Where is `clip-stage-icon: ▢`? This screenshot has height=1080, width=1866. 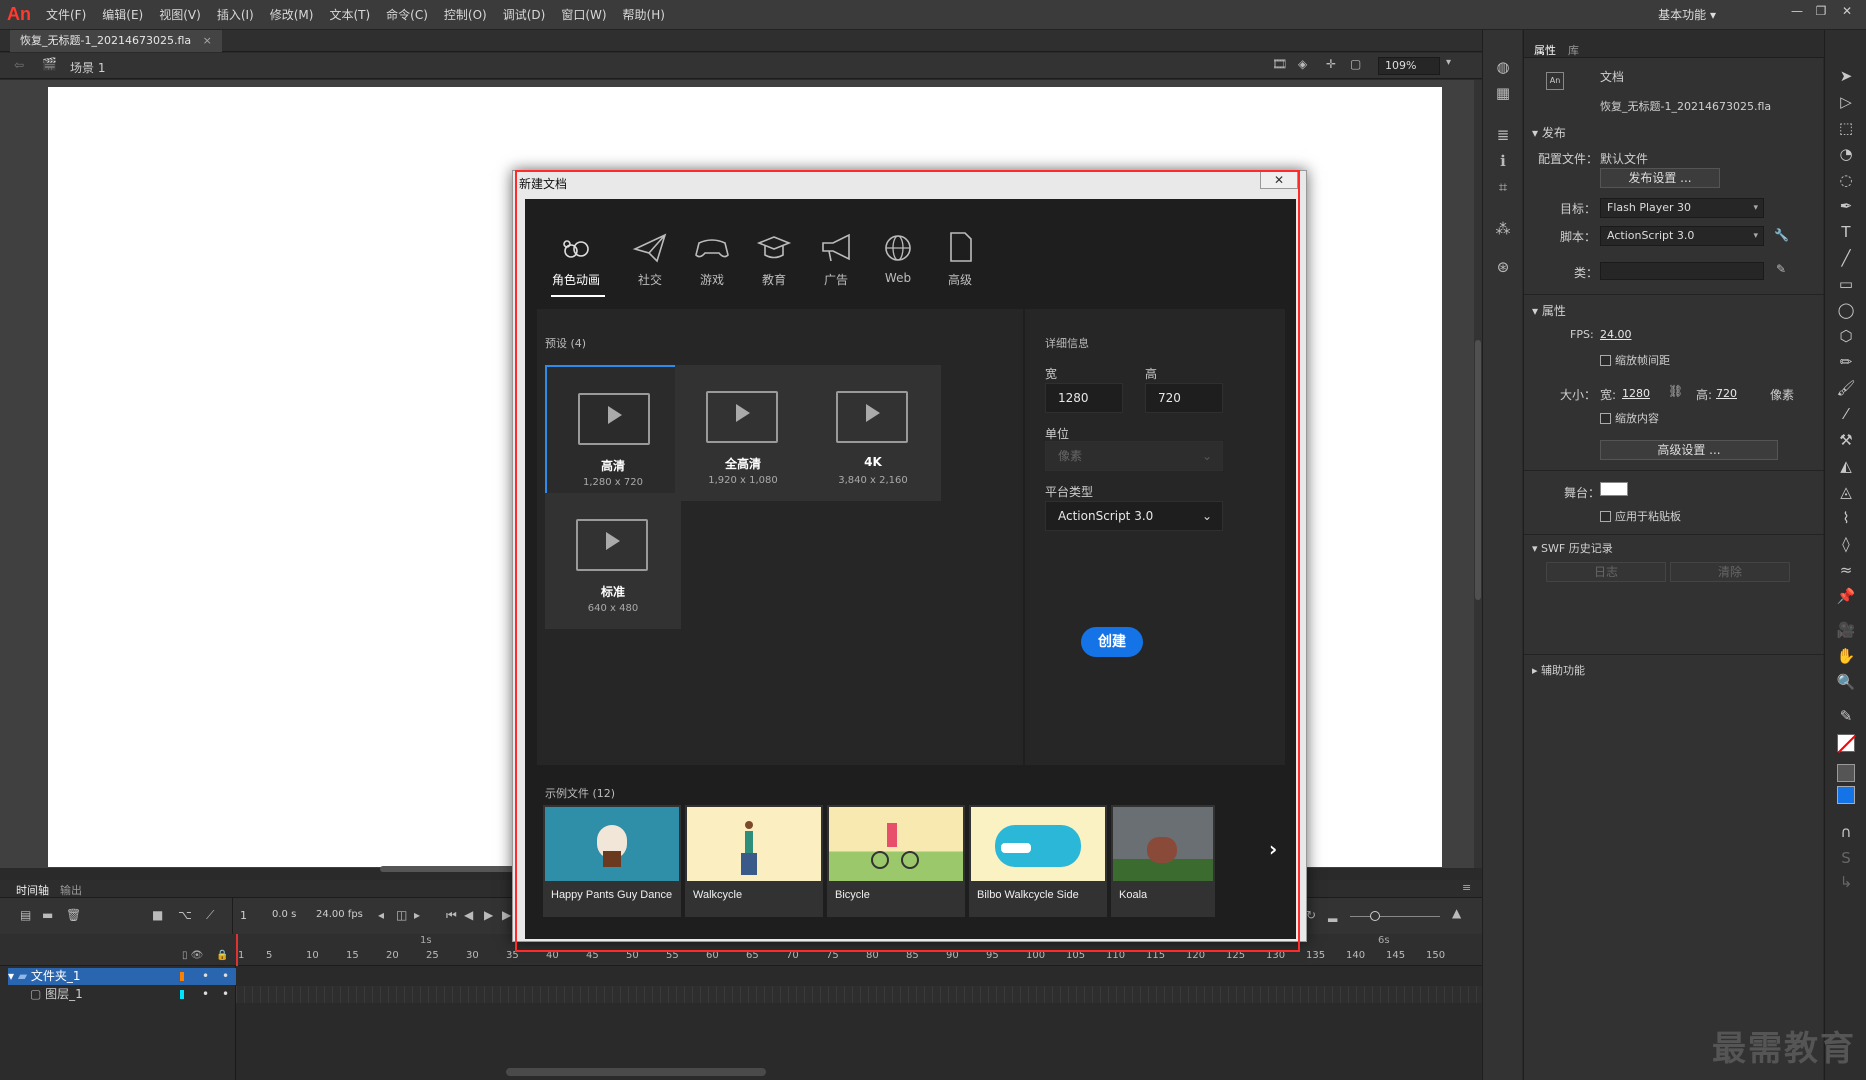
clip-stage-icon: ▢ is located at coordinates (1355, 64).